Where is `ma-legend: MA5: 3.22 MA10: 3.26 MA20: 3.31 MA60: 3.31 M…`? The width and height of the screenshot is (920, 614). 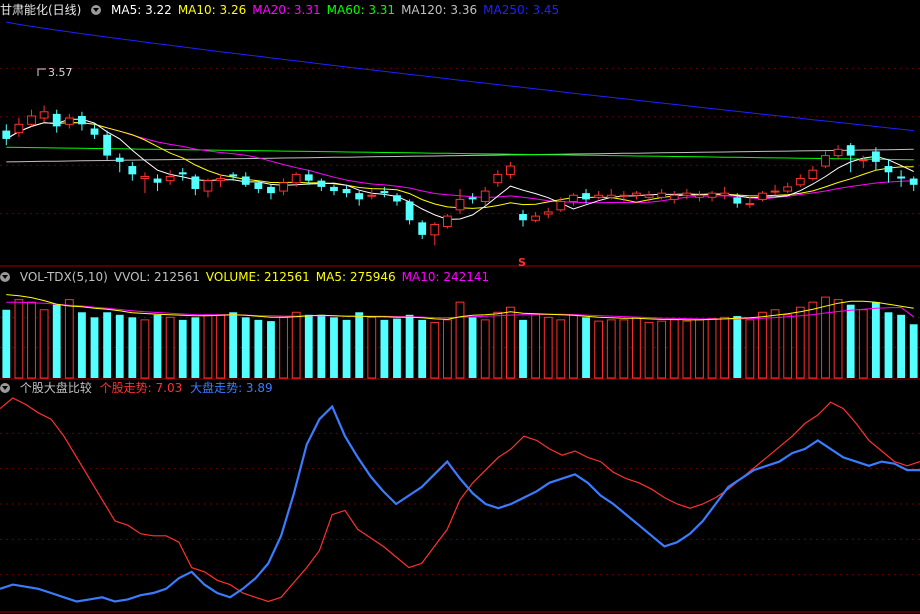 ma-legend: MA5: 3.22 MA10: 3.26 MA20: 3.31 MA60: 3.31 M… is located at coordinates (338, 10).